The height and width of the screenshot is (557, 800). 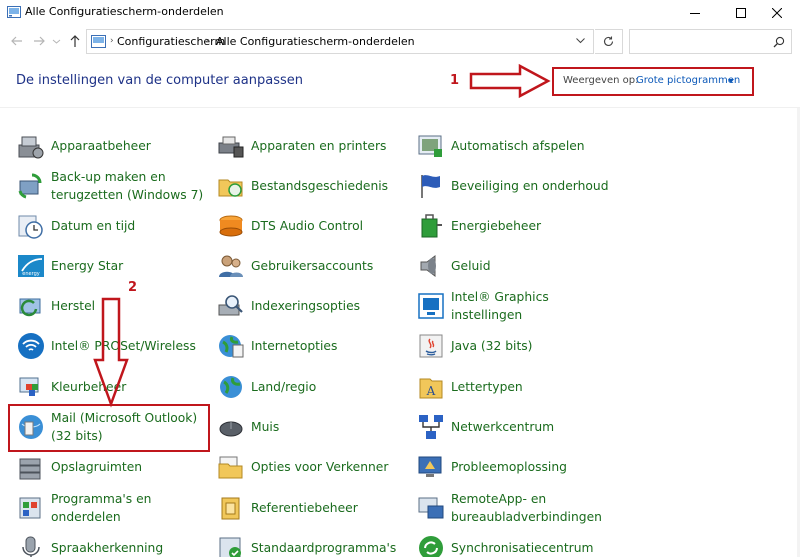 I want to click on power-icon, so click(x=431, y=226).